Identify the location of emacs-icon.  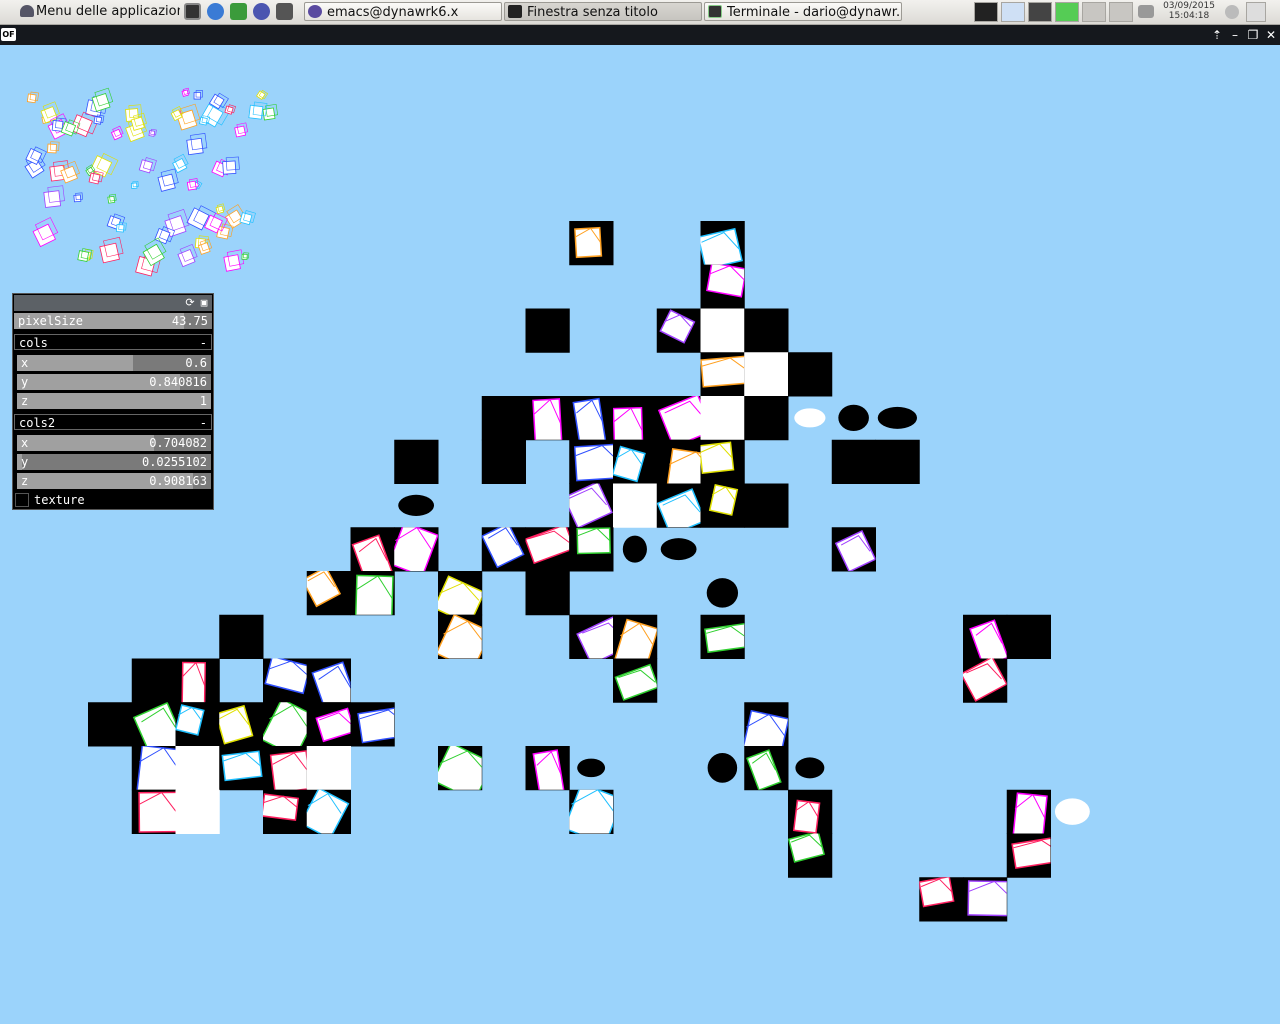
(315, 11).